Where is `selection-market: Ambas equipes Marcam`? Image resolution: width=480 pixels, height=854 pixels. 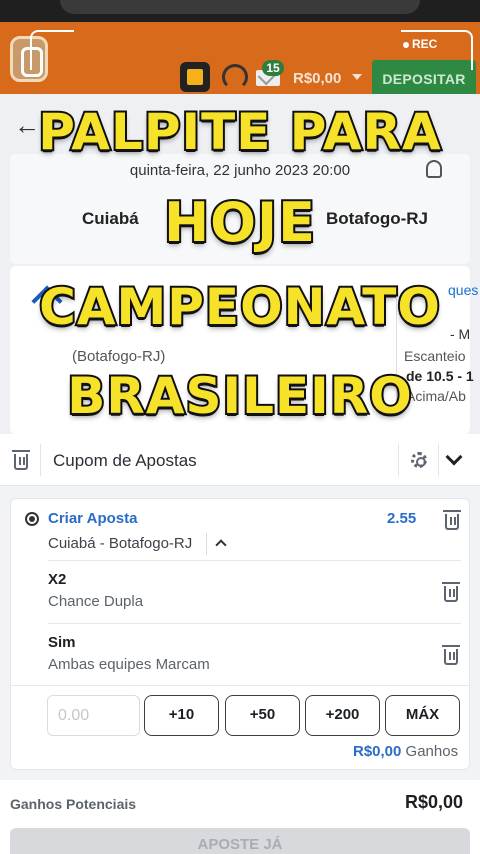 selection-market: Ambas equipes Marcam is located at coordinates (129, 664).